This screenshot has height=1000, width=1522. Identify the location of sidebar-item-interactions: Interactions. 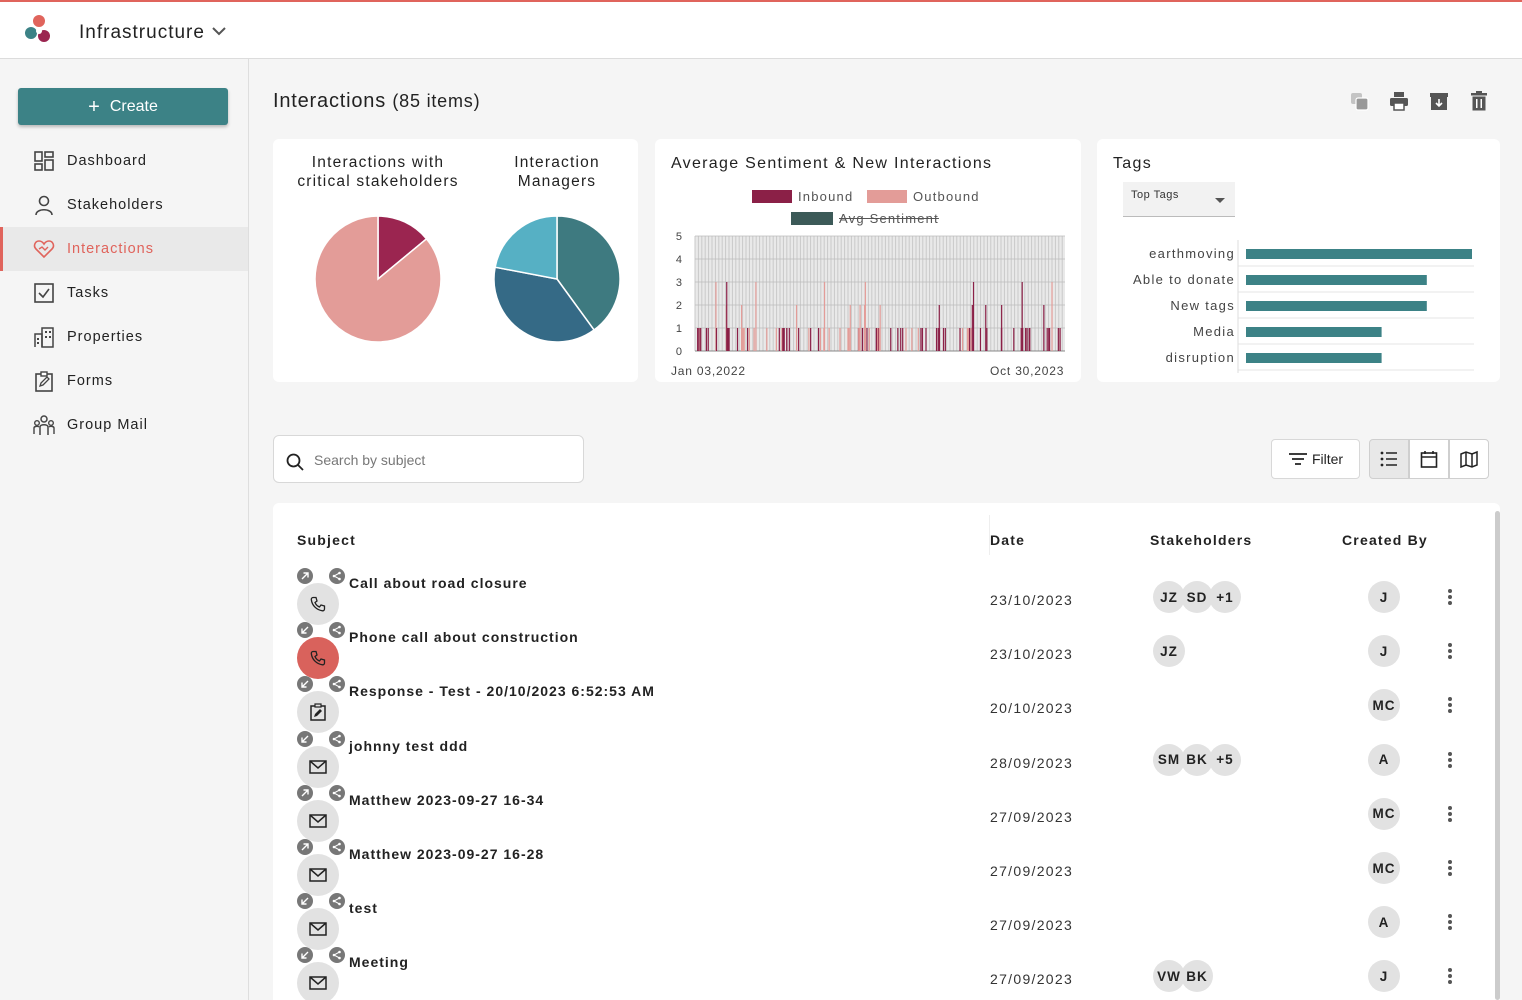
(124, 249).